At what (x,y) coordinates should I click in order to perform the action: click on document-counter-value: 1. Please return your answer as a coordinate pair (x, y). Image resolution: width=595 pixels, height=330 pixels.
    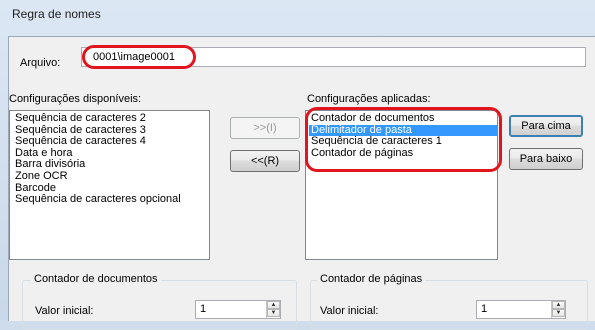
    Looking at the image, I should click on (203, 309).